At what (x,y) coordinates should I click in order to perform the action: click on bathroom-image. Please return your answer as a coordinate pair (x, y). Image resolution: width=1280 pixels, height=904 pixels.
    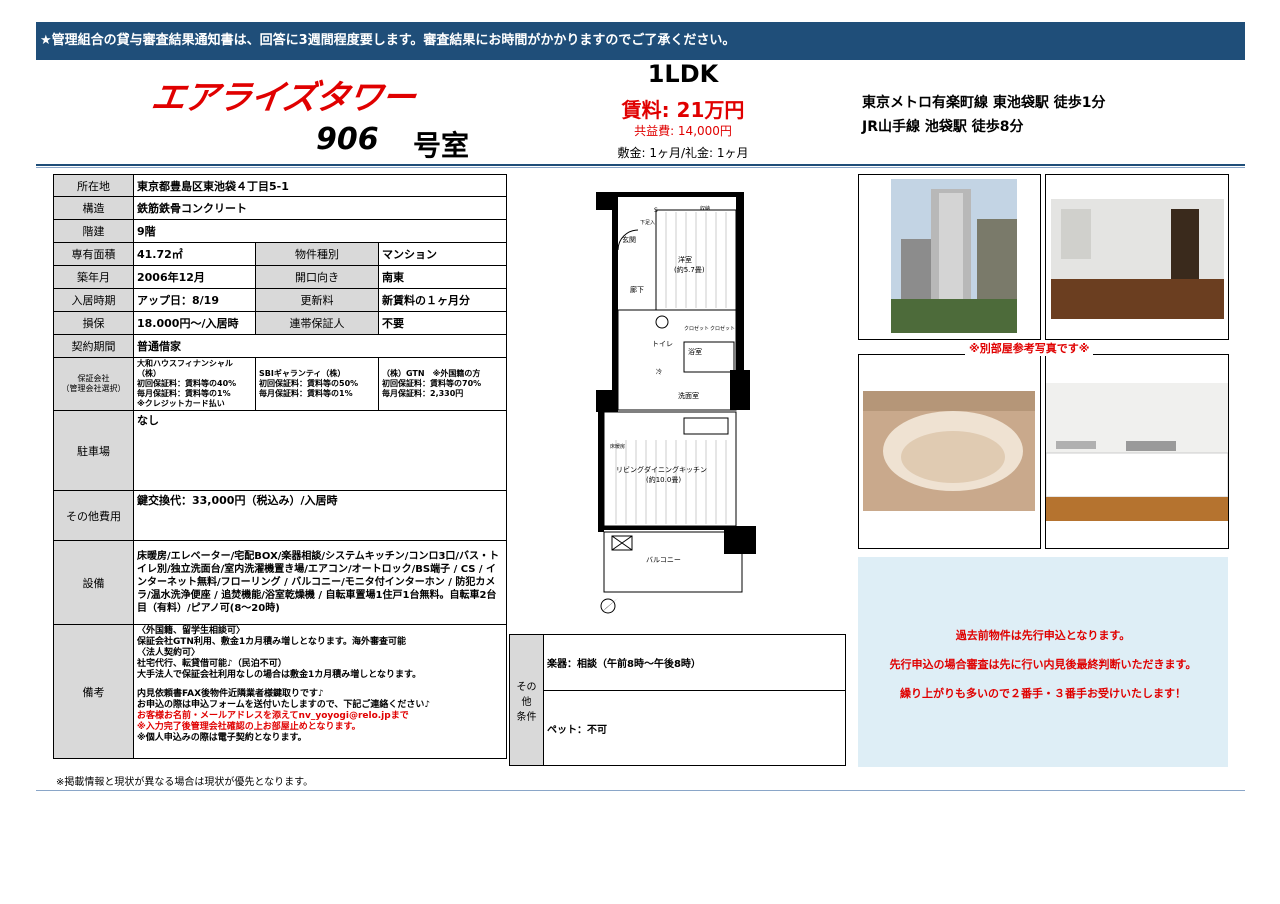
    Looking at the image, I should click on (949, 451).